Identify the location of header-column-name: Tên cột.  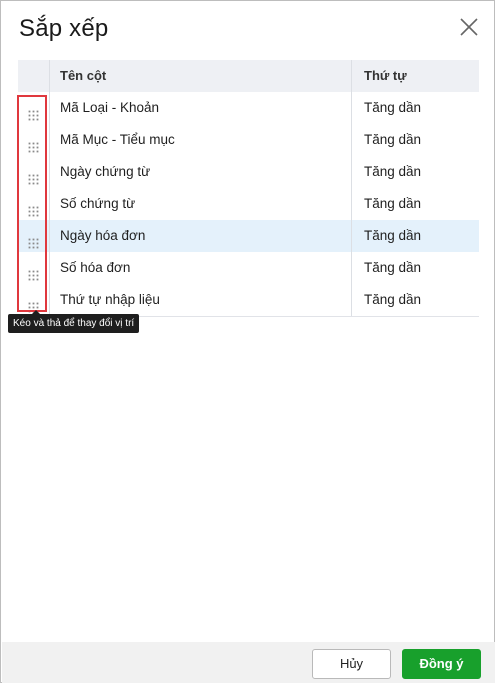
(200, 76).